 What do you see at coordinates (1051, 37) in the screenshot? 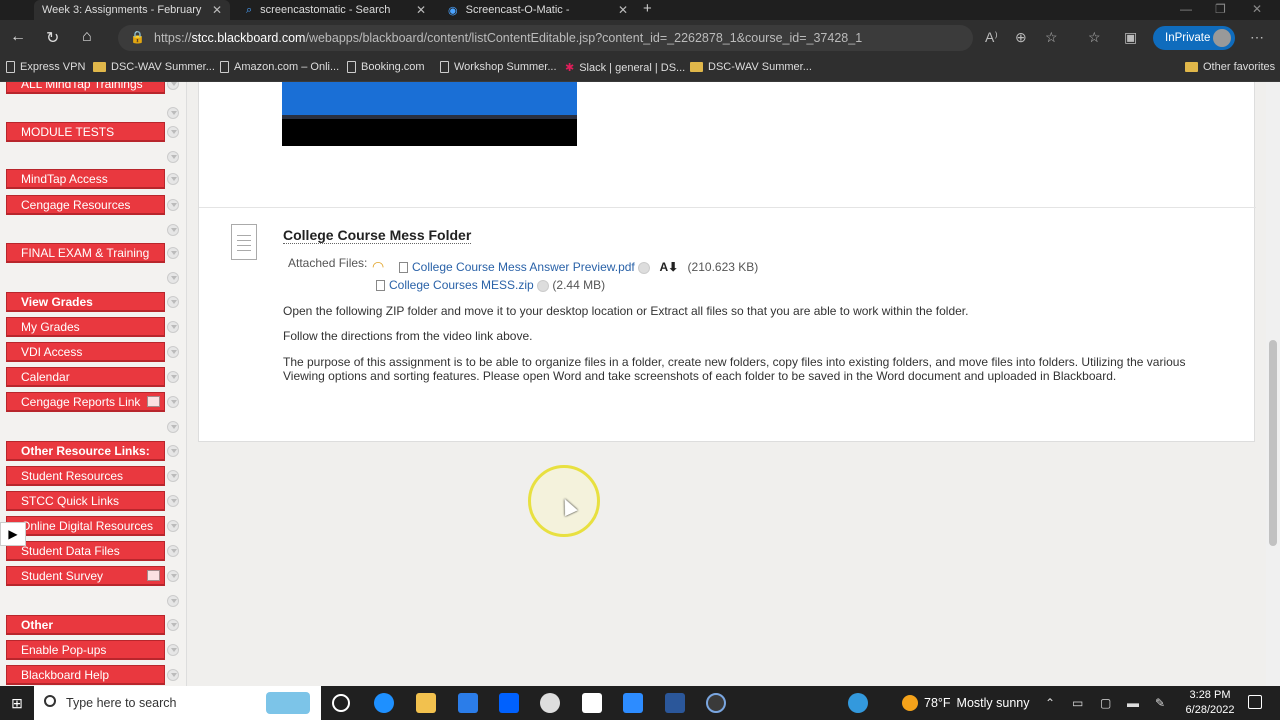
I see `add-favorite-icon: ☆` at bounding box center [1051, 37].